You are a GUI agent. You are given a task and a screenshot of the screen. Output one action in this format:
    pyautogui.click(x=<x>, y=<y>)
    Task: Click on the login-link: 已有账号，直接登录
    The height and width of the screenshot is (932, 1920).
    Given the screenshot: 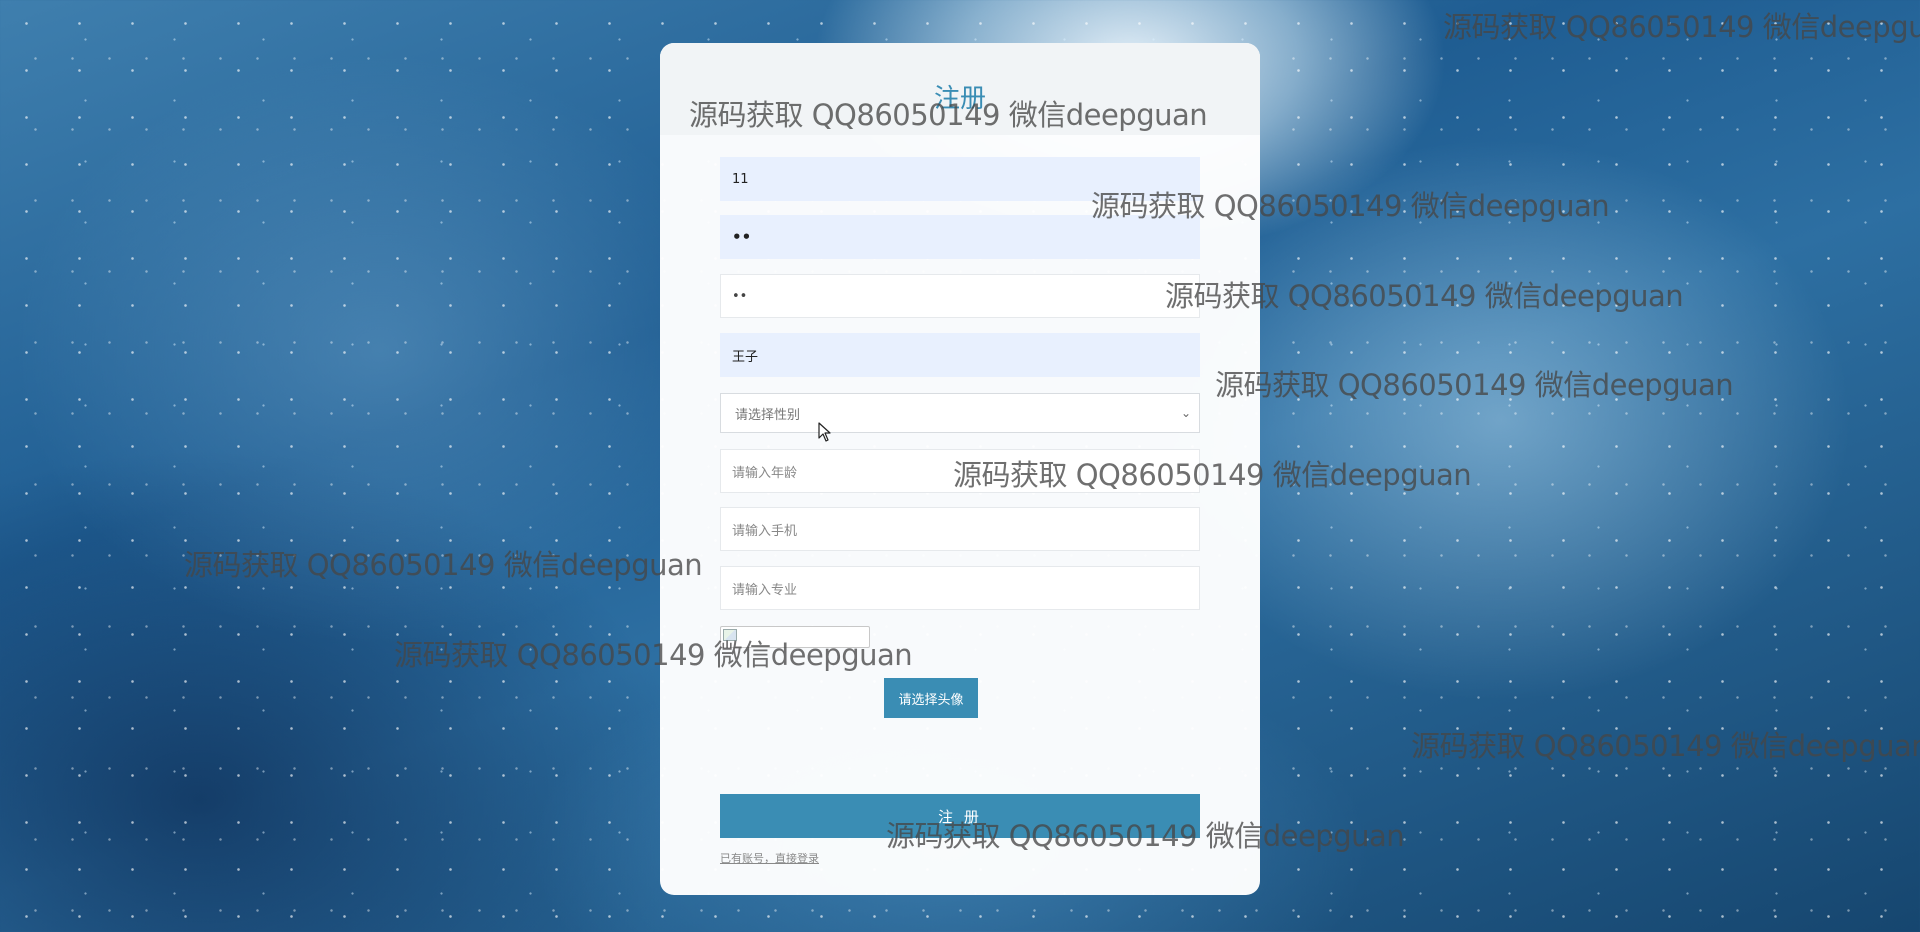 What is the action you would take?
    pyautogui.click(x=769, y=858)
    